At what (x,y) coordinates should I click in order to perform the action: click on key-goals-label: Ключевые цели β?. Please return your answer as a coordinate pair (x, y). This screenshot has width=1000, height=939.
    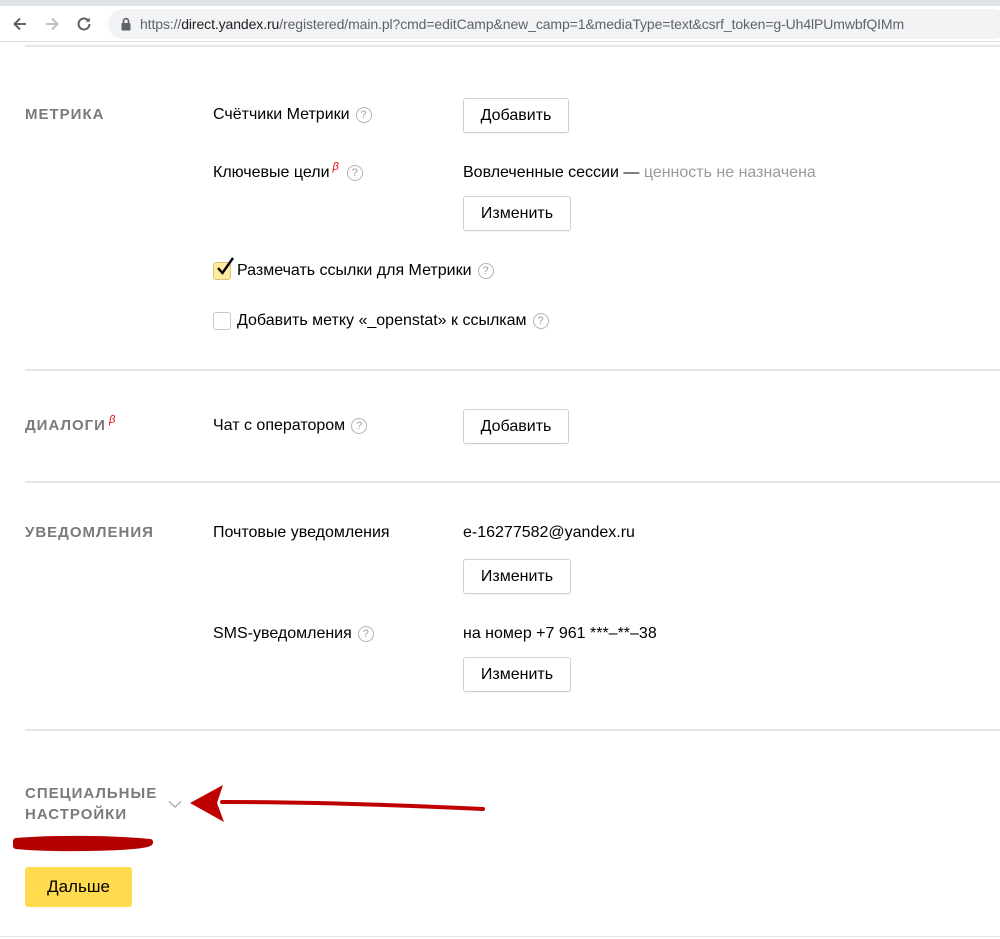
    Looking at the image, I should click on (288, 172).